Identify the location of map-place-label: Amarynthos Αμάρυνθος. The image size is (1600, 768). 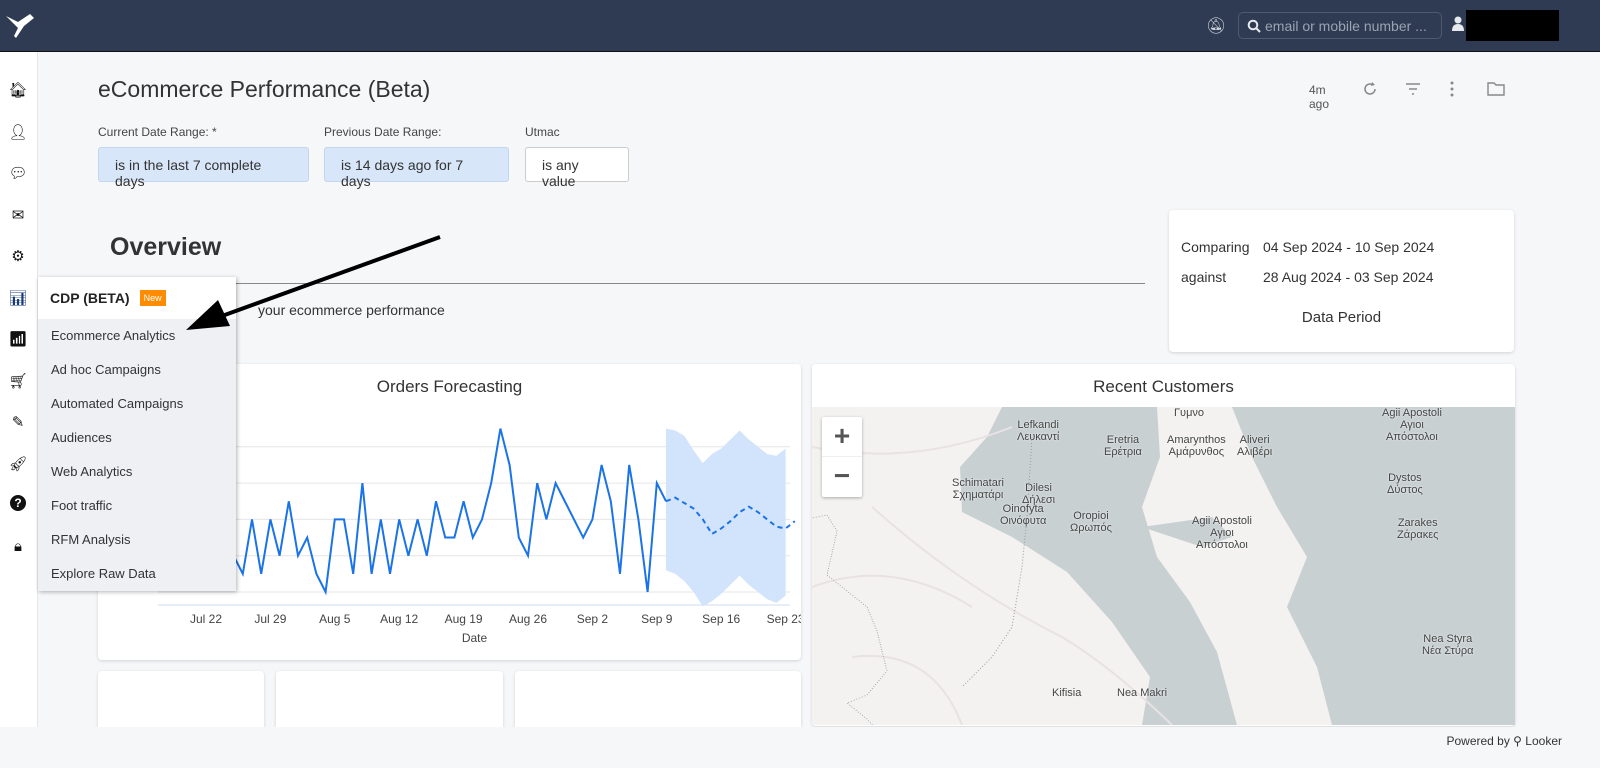
(1196, 446).